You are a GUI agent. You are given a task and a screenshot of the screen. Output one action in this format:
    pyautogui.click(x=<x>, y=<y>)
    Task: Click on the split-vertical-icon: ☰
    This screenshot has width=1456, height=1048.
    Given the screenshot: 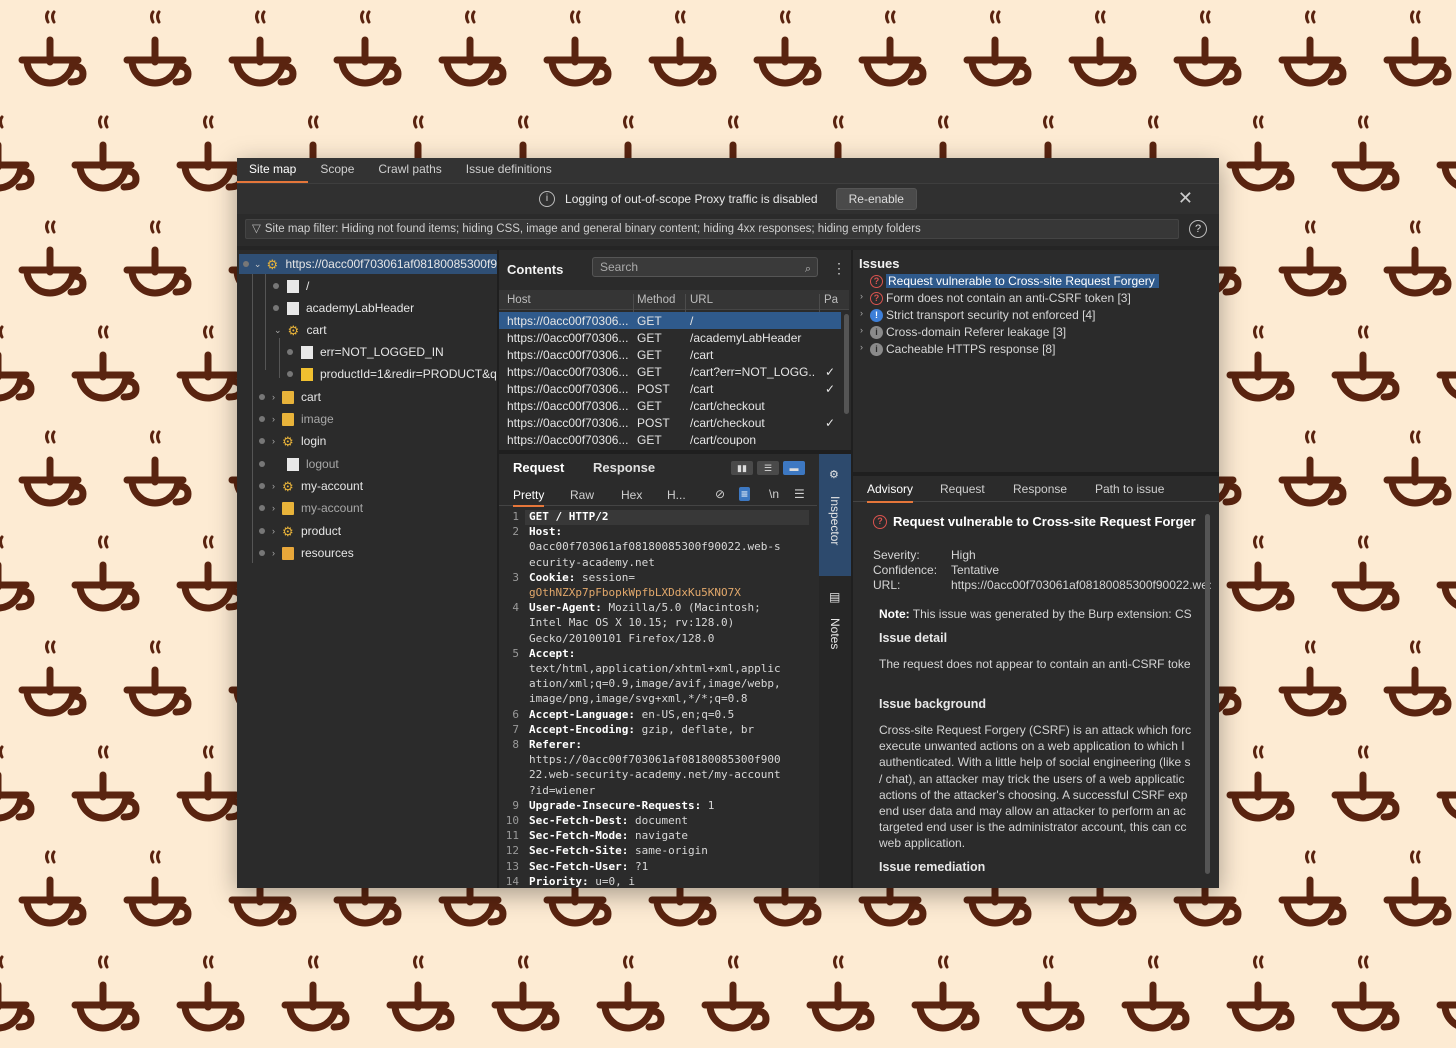 What is the action you would take?
    pyautogui.click(x=768, y=468)
    